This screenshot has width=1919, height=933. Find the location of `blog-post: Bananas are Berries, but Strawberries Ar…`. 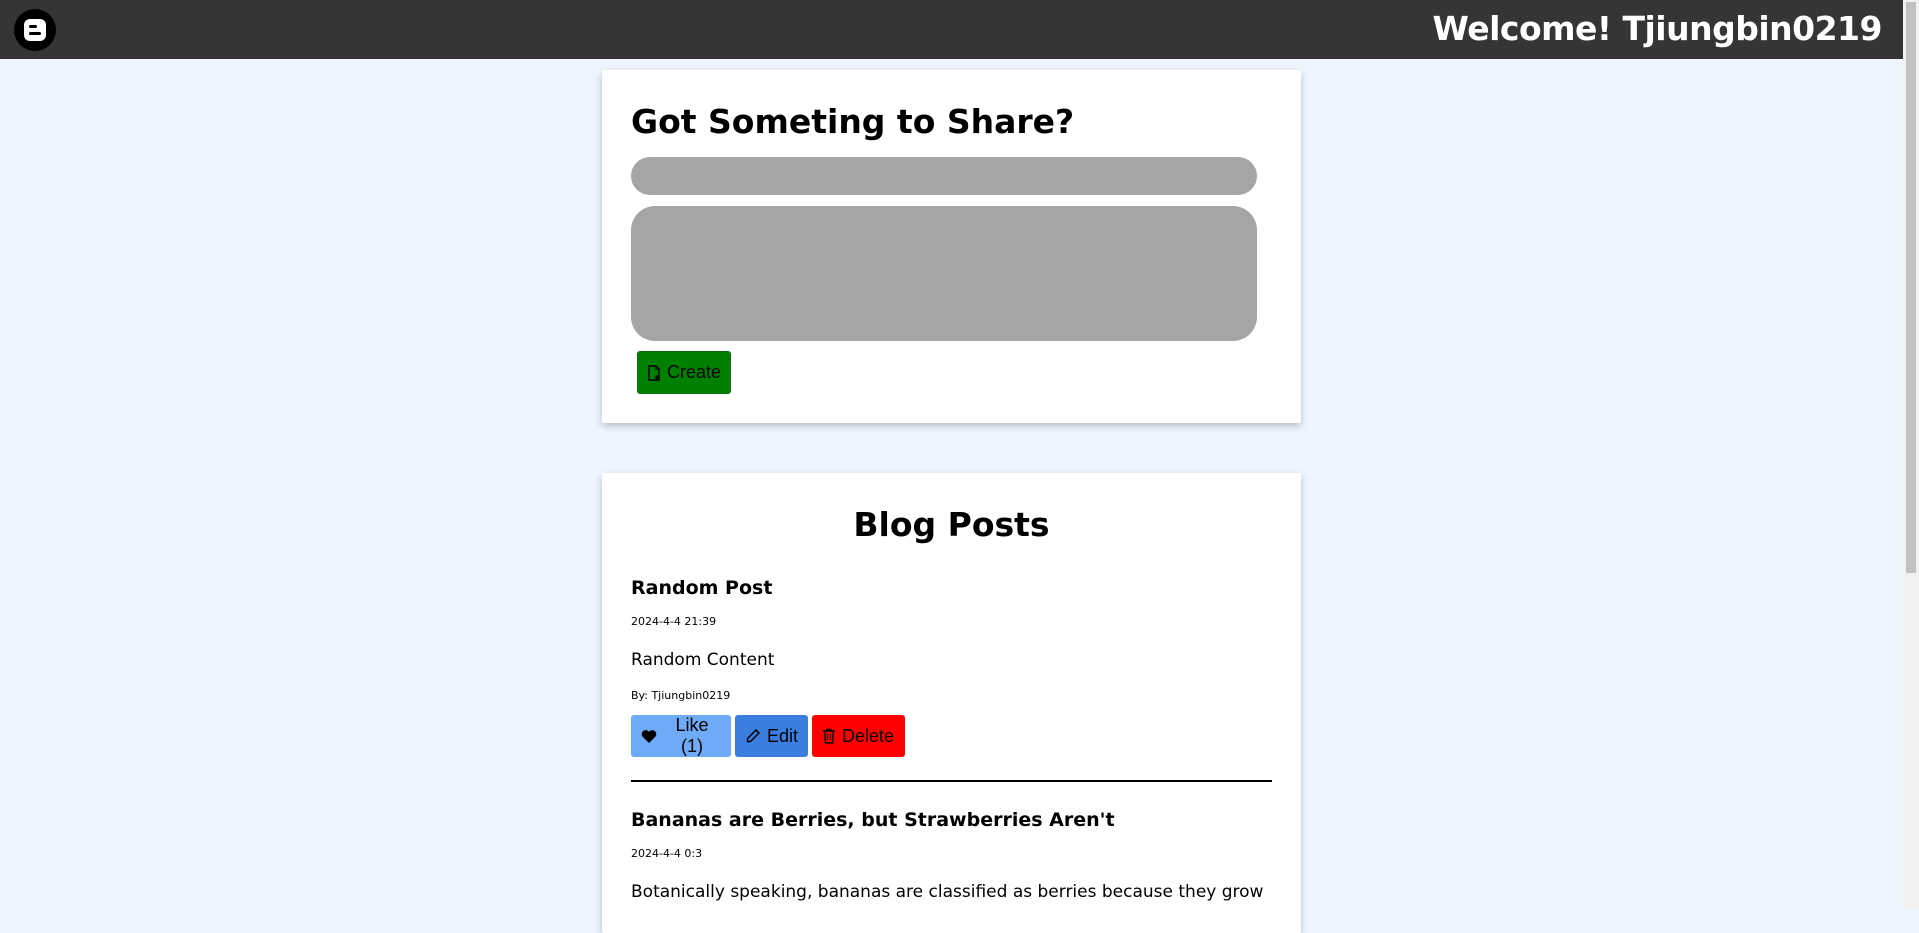

blog-post: Bananas are Berries, but Strawberries Ar… is located at coordinates (951, 855).